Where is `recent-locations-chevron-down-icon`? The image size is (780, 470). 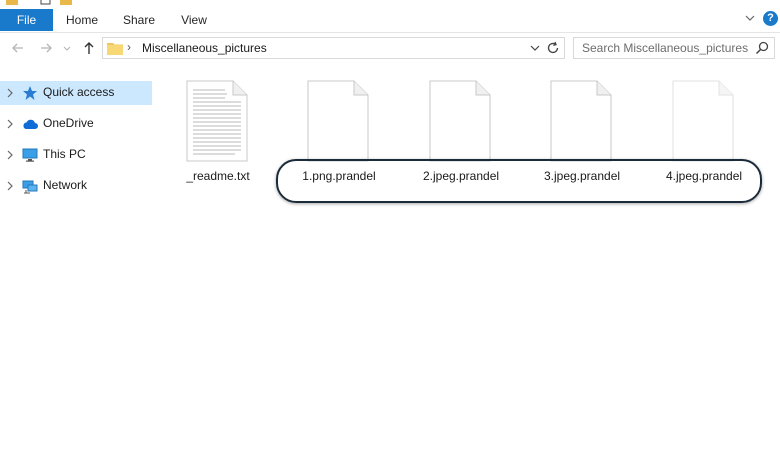
recent-locations-chevron-down-icon is located at coordinates (67, 48).